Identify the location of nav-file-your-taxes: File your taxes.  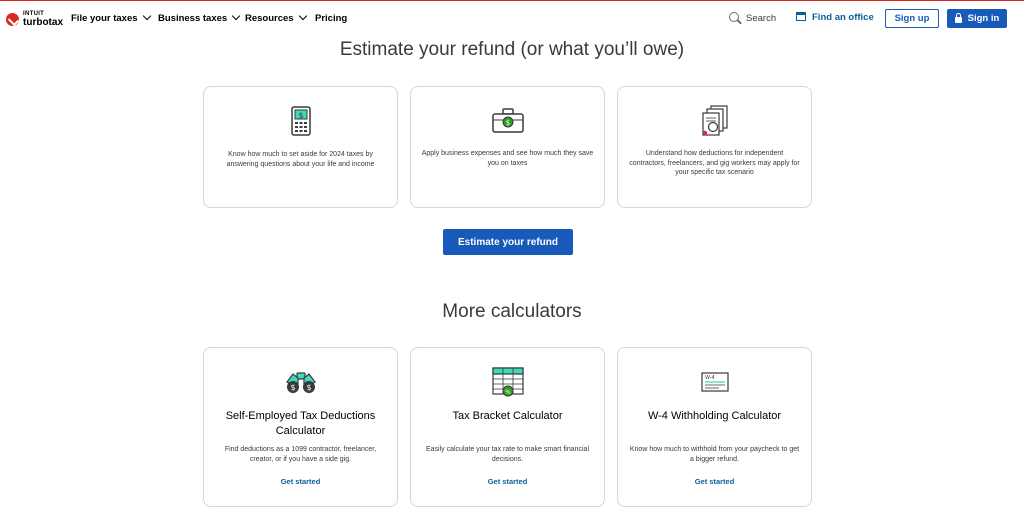
(111, 17).